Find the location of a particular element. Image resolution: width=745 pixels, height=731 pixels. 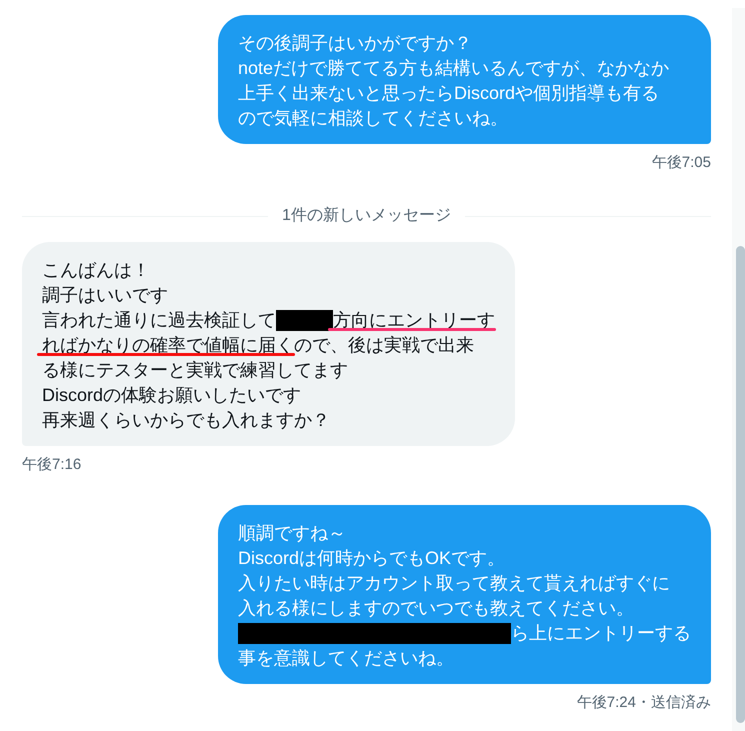

message-text: 入りたい時はアカウント取って教えて貰えればすぐに is located at coordinates (454, 583).